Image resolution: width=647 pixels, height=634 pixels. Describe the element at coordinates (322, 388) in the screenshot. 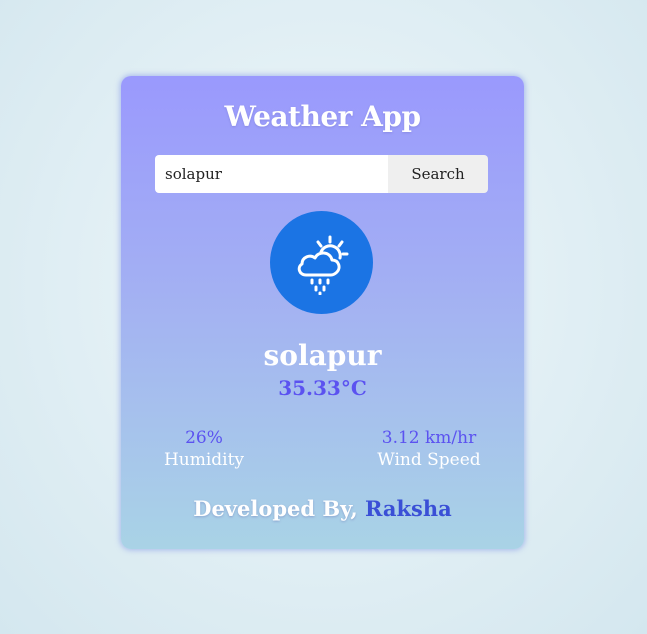

I see `temperature: 35.33°C` at that location.